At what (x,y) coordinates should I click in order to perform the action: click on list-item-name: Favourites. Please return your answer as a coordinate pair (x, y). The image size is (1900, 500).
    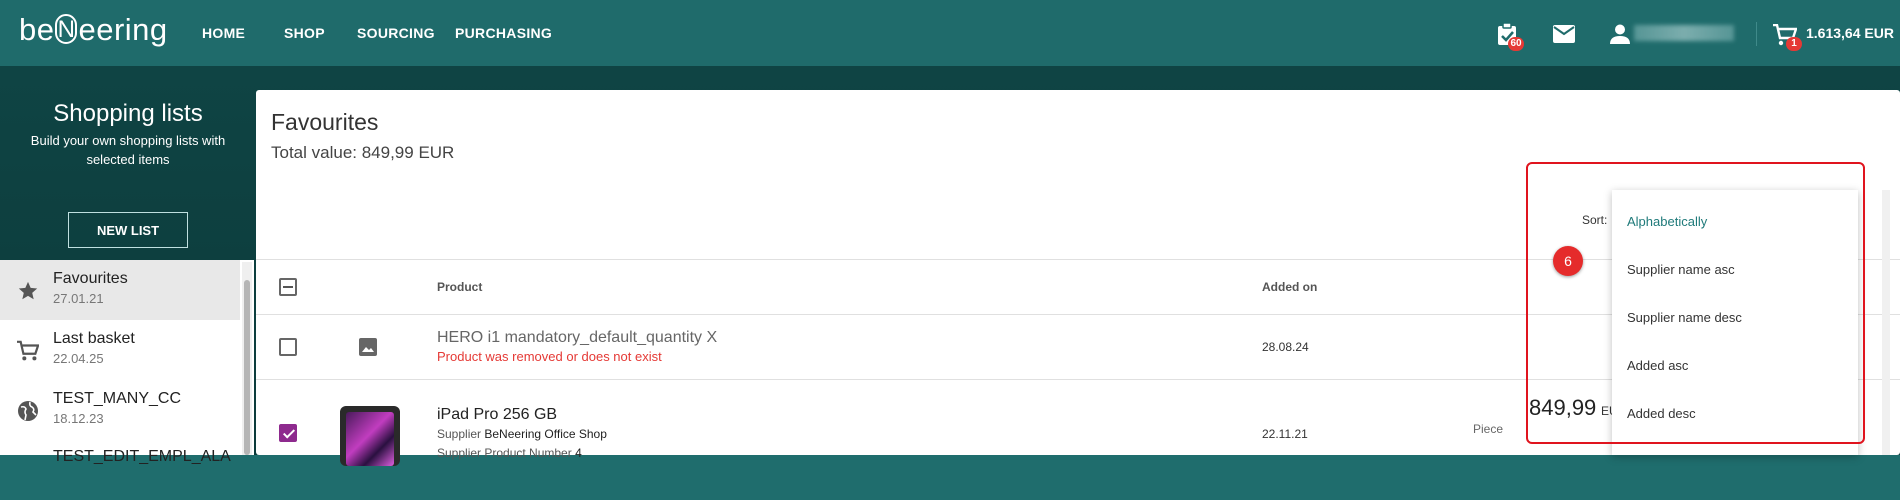
    Looking at the image, I should click on (90, 278).